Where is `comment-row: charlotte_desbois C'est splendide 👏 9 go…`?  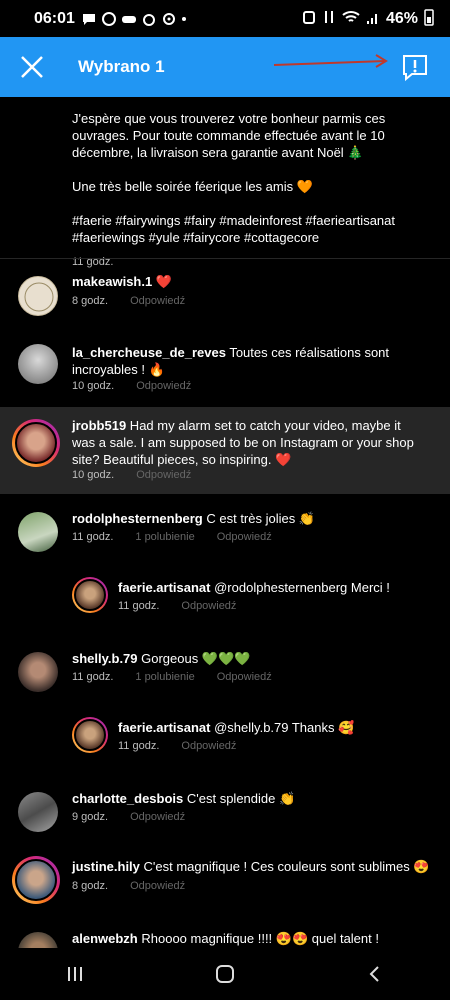
comment-row: charlotte_desbois C'est splendide 👏 9 go… is located at coordinates (225, 815).